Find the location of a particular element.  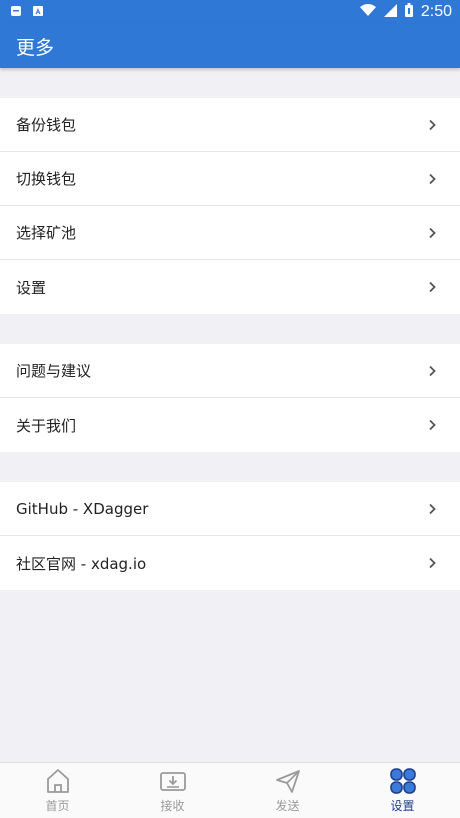

signal-icon is located at coordinates (390, 12).